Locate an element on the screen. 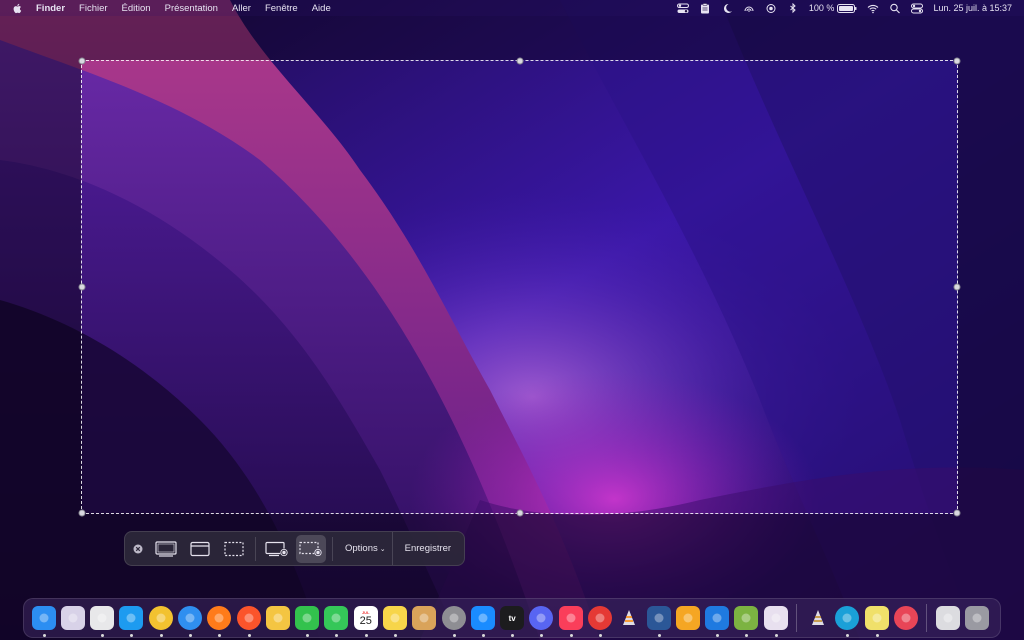 The height and width of the screenshot is (640, 1024). dock-app-music is located at coordinates (570, 618).